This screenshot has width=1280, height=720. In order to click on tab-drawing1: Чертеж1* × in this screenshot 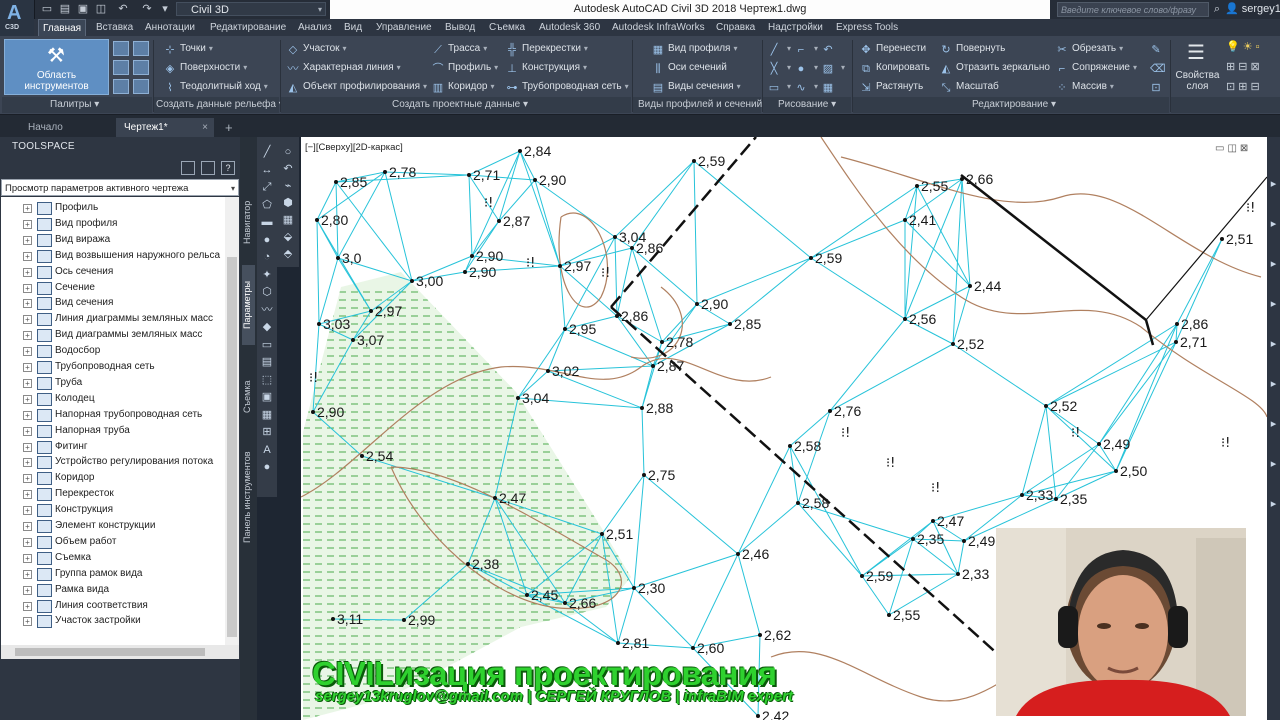, I will do `click(165, 127)`.